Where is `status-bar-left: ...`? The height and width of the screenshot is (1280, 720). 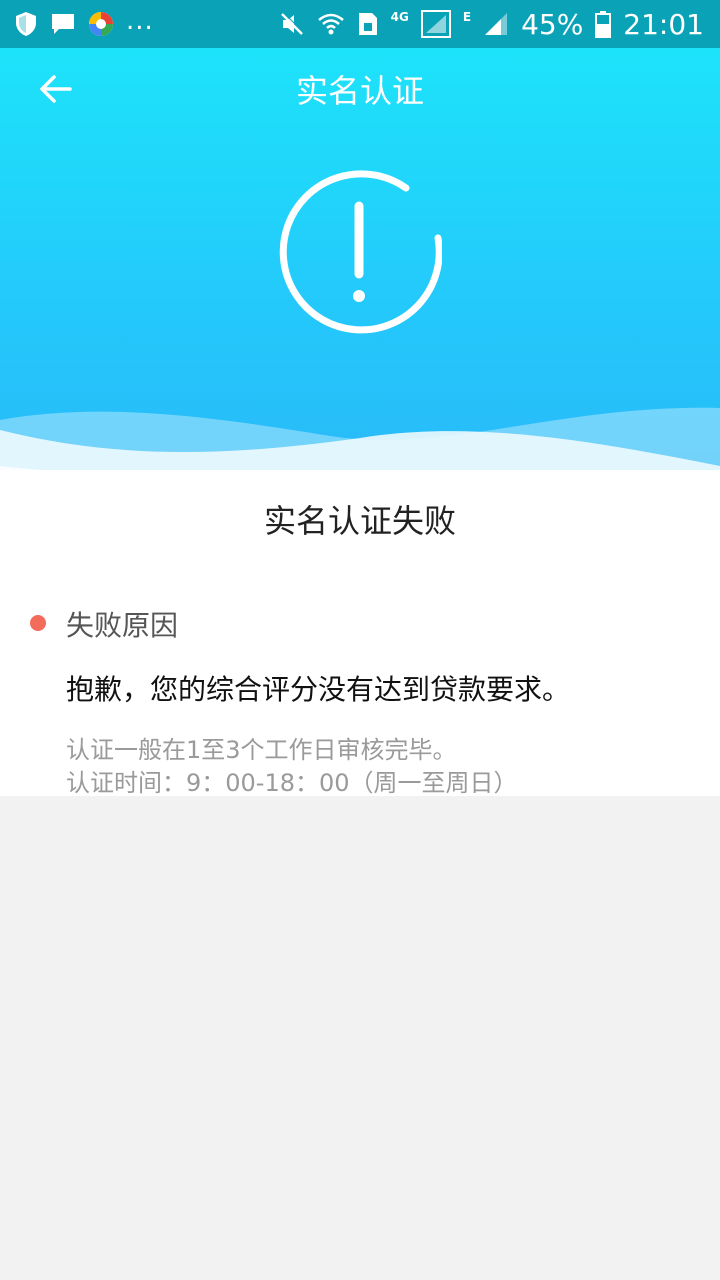 status-bar-left: ... is located at coordinates (84, 23).